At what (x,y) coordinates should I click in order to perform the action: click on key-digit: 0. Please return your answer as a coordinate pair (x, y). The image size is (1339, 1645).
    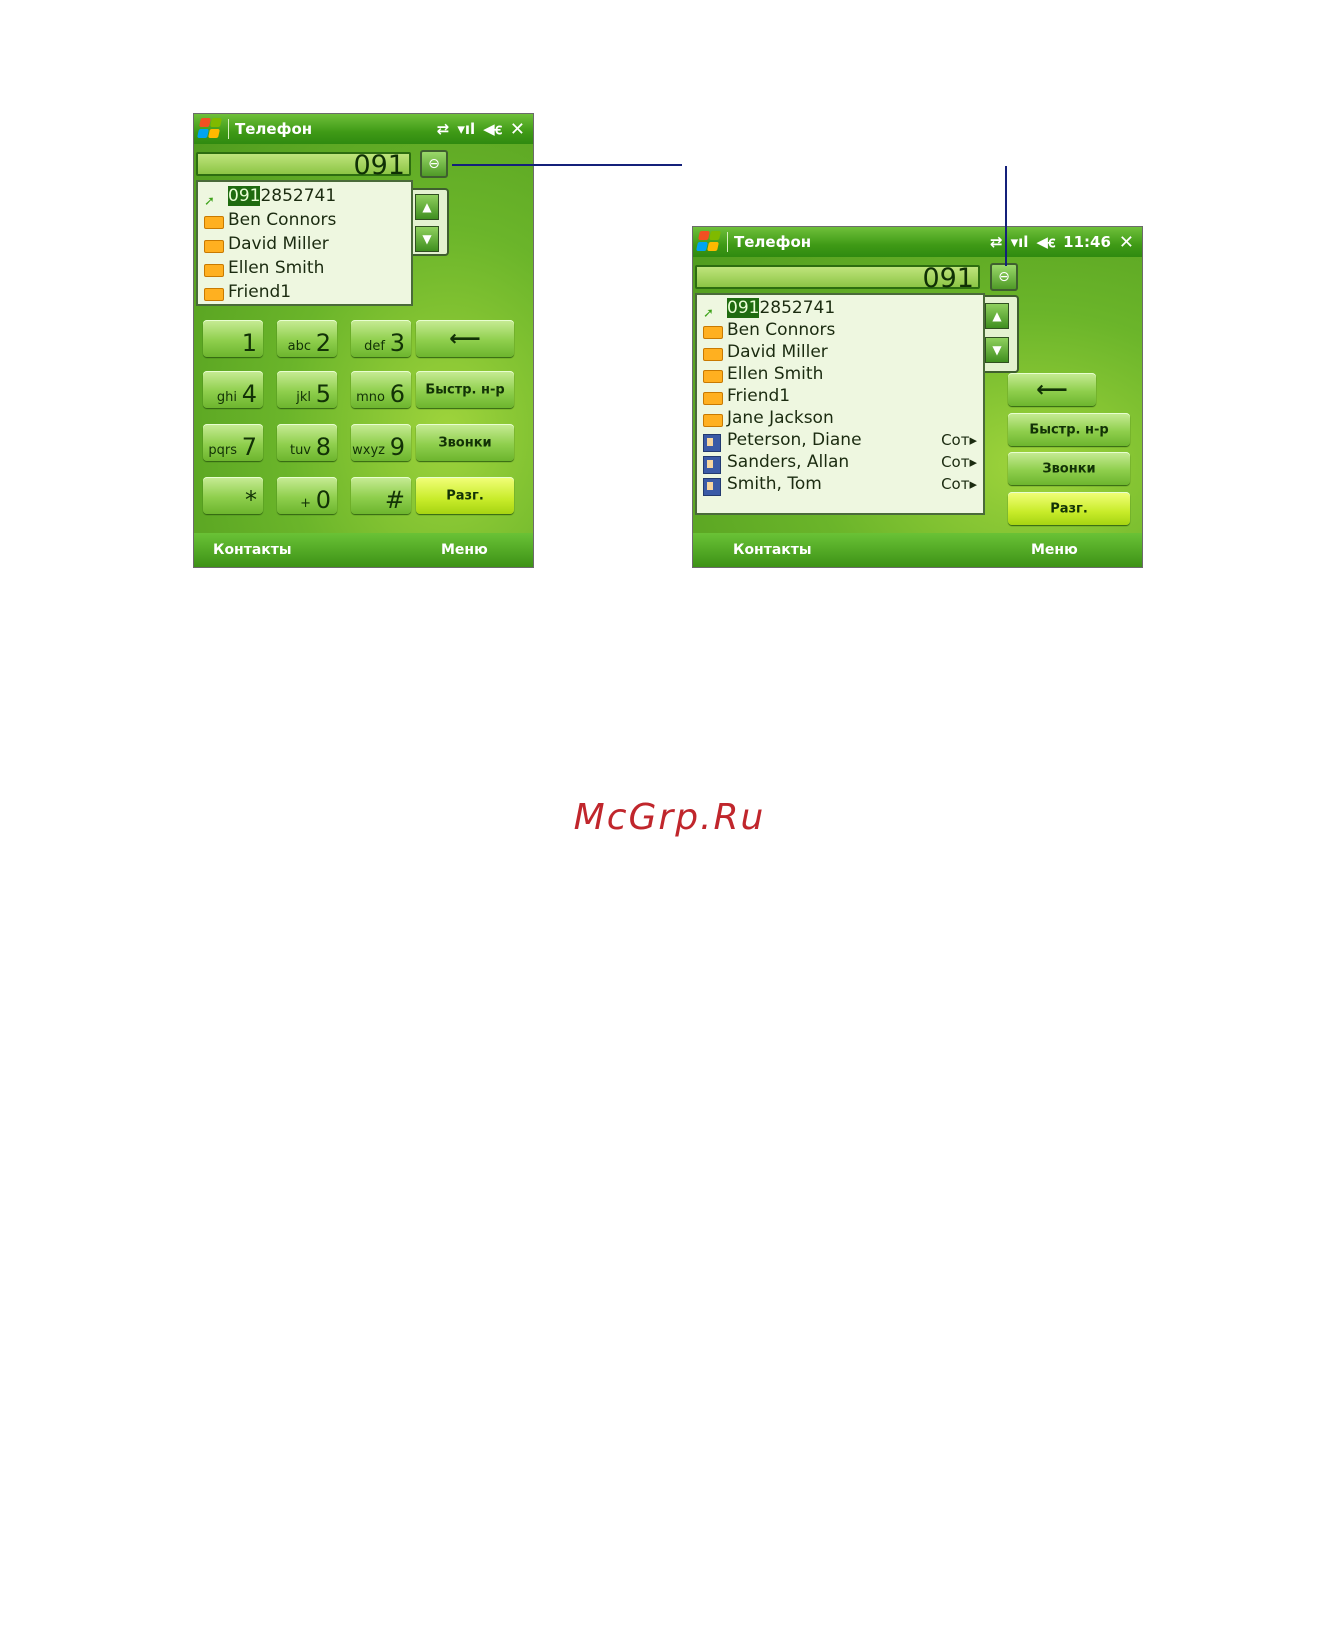
    Looking at the image, I should click on (323, 500).